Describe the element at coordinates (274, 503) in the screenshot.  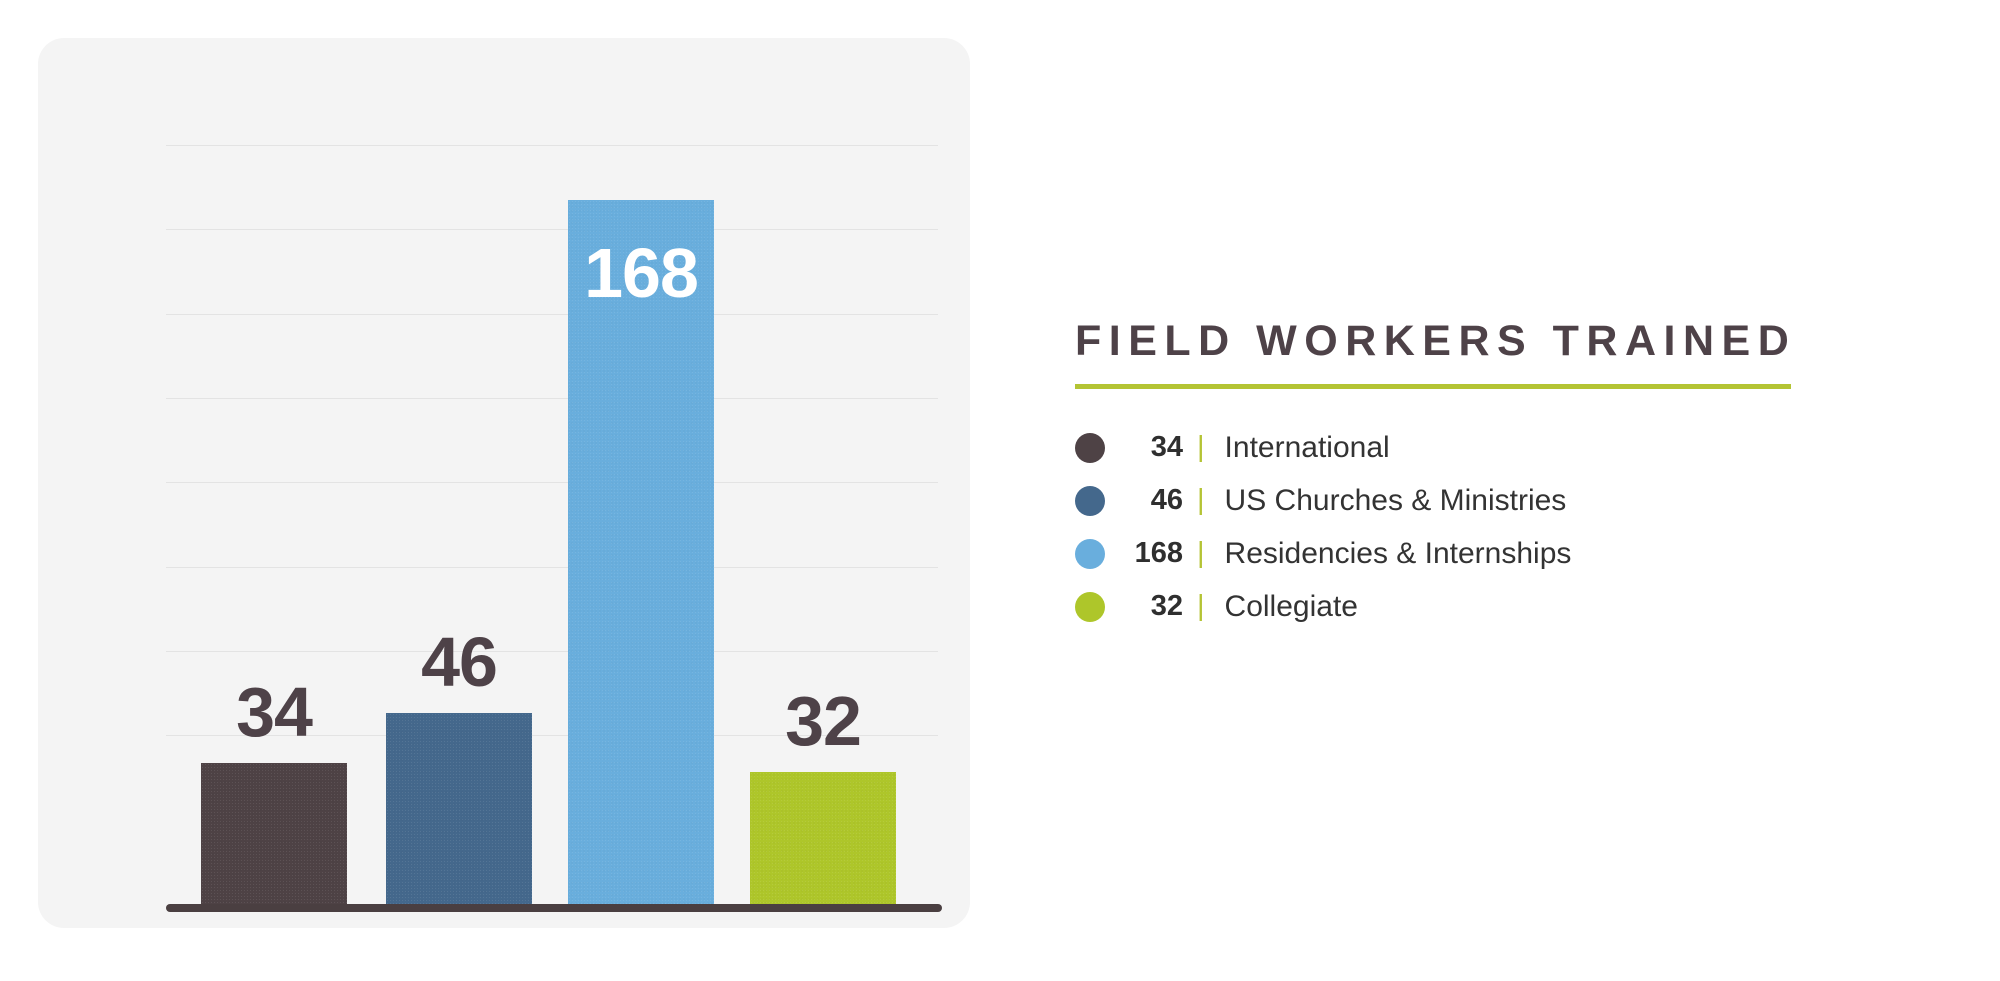
I see `bar-group: 34` at that location.